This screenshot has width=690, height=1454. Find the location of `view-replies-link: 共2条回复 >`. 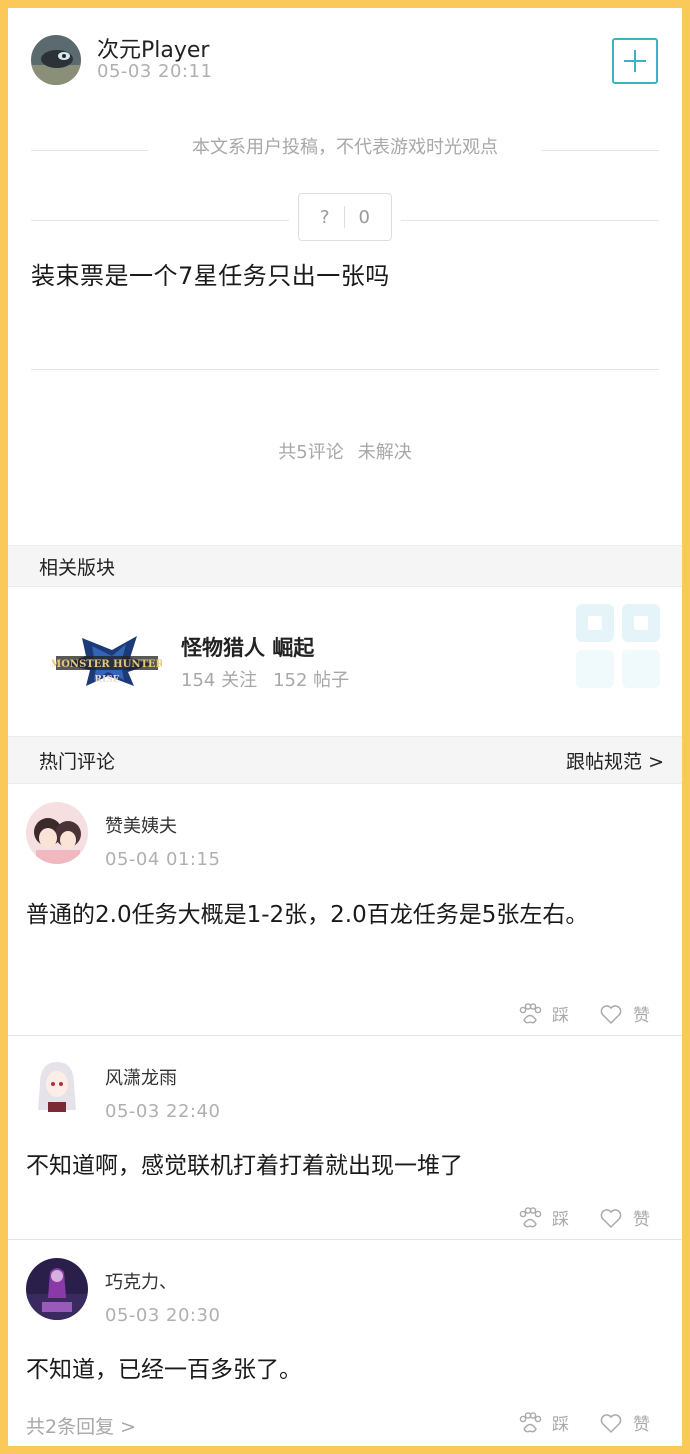

view-replies-link: 共2条回复 > is located at coordinates (81, 1425).